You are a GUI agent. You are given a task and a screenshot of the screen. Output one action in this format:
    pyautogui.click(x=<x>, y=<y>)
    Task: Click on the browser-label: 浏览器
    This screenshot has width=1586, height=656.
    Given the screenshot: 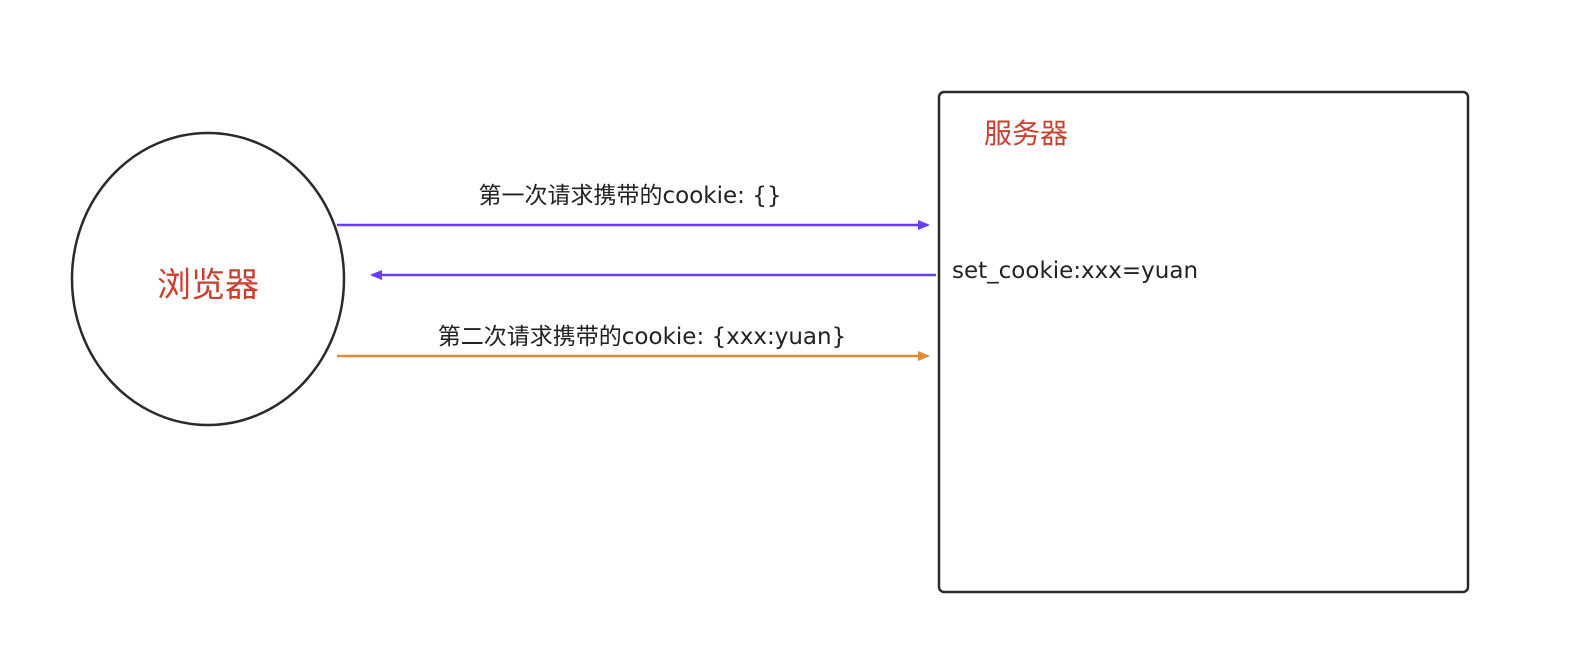 What is the action you would take?
    pyautogui.click(x=208, y=285)
    